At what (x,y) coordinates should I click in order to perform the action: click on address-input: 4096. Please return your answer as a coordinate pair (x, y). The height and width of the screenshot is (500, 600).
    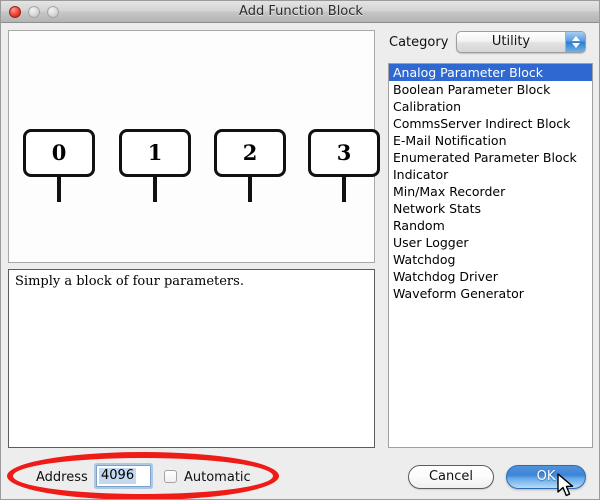
    Looking at the image, I should click on (123, 476).